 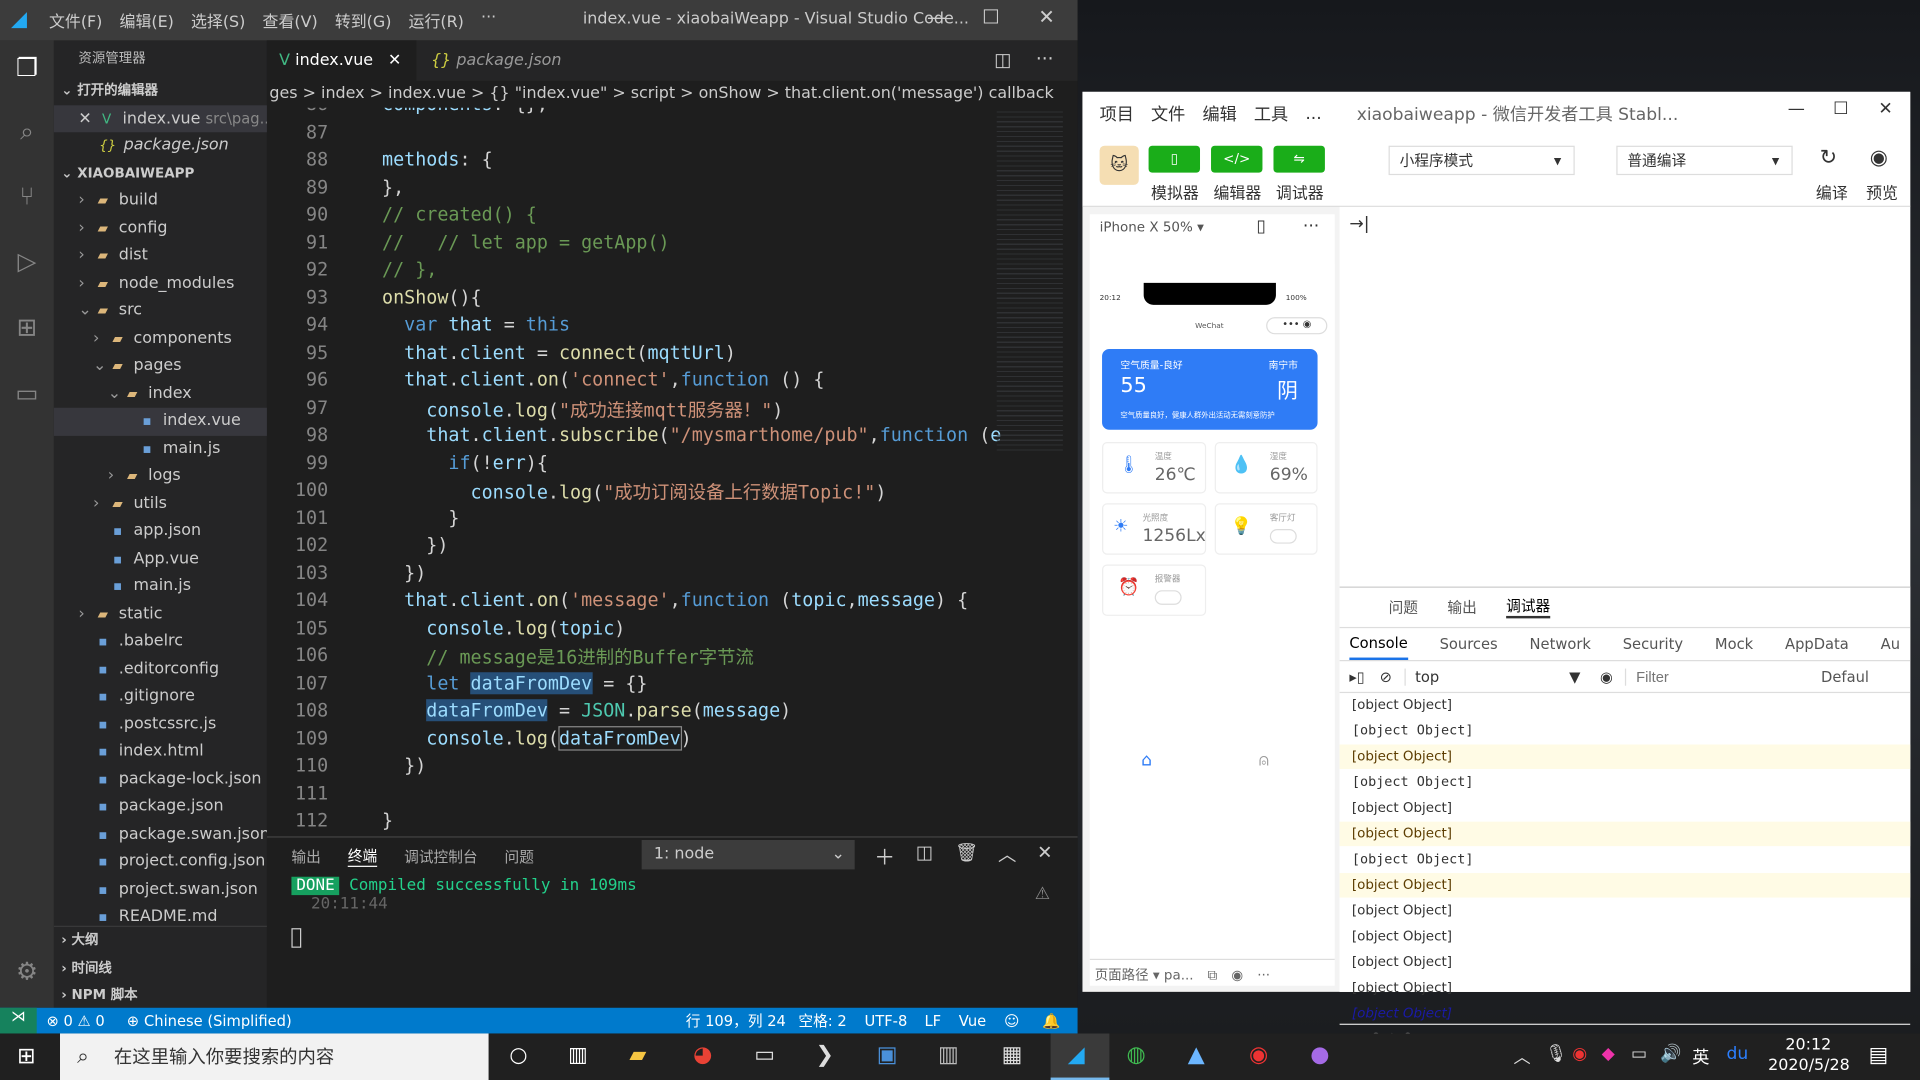 I want to click on menu-item: 编辑, so click(x=1219, y=114).